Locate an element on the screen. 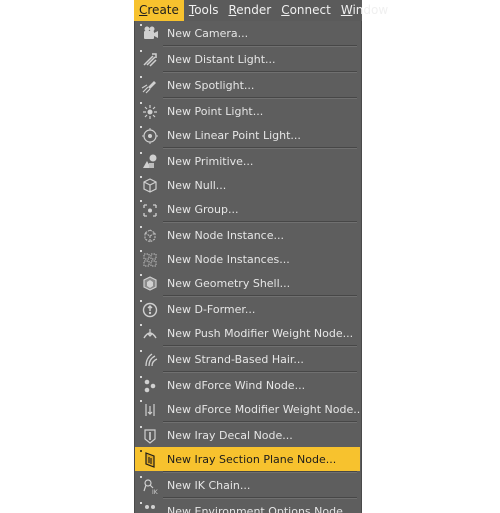  spotlight-icon is located at coordinates (149, 85).